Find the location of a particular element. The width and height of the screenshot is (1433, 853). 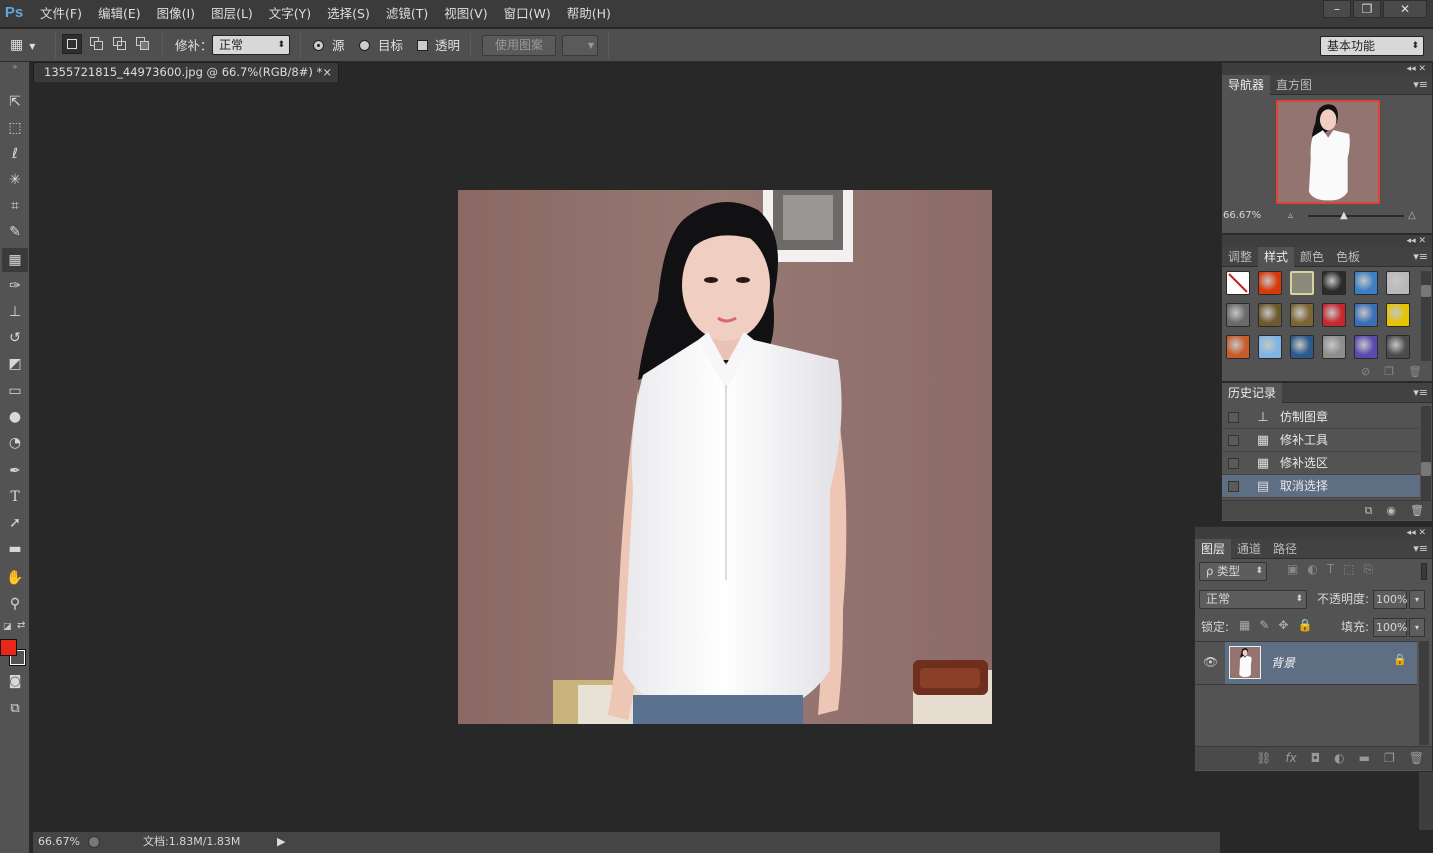

tab-adjustments: 调整 is located at coordinates (1240, 257).